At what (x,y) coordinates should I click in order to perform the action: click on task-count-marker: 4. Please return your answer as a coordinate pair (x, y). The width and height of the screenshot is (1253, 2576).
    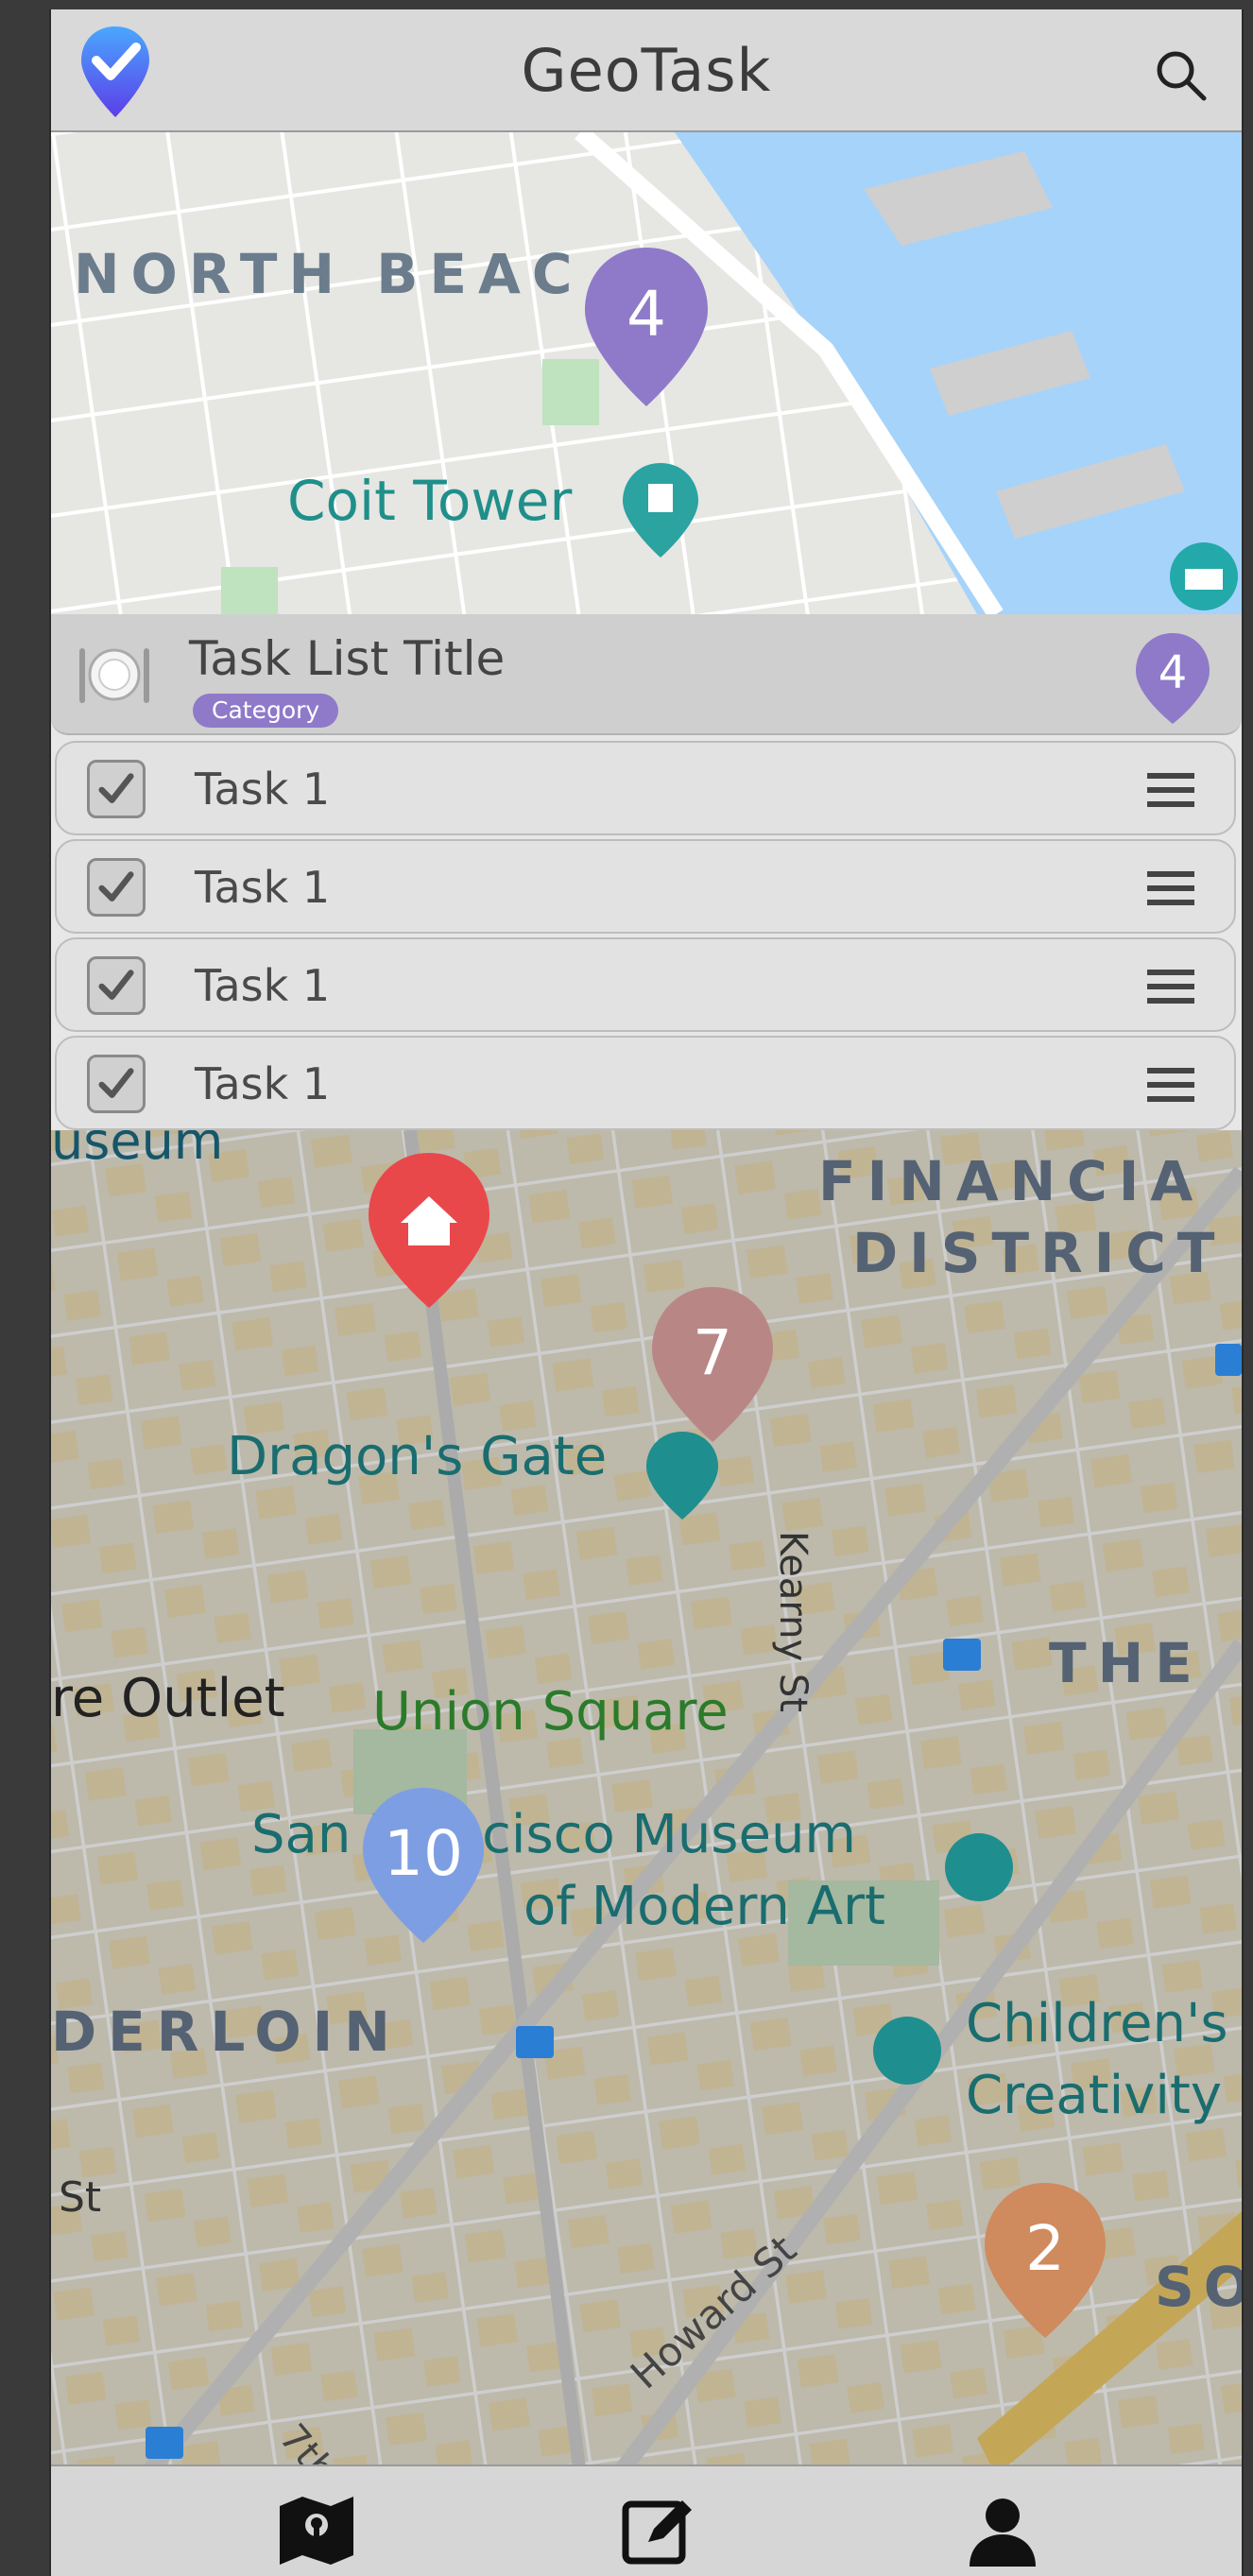
    Looking at the image, I should click on (1173, 678).